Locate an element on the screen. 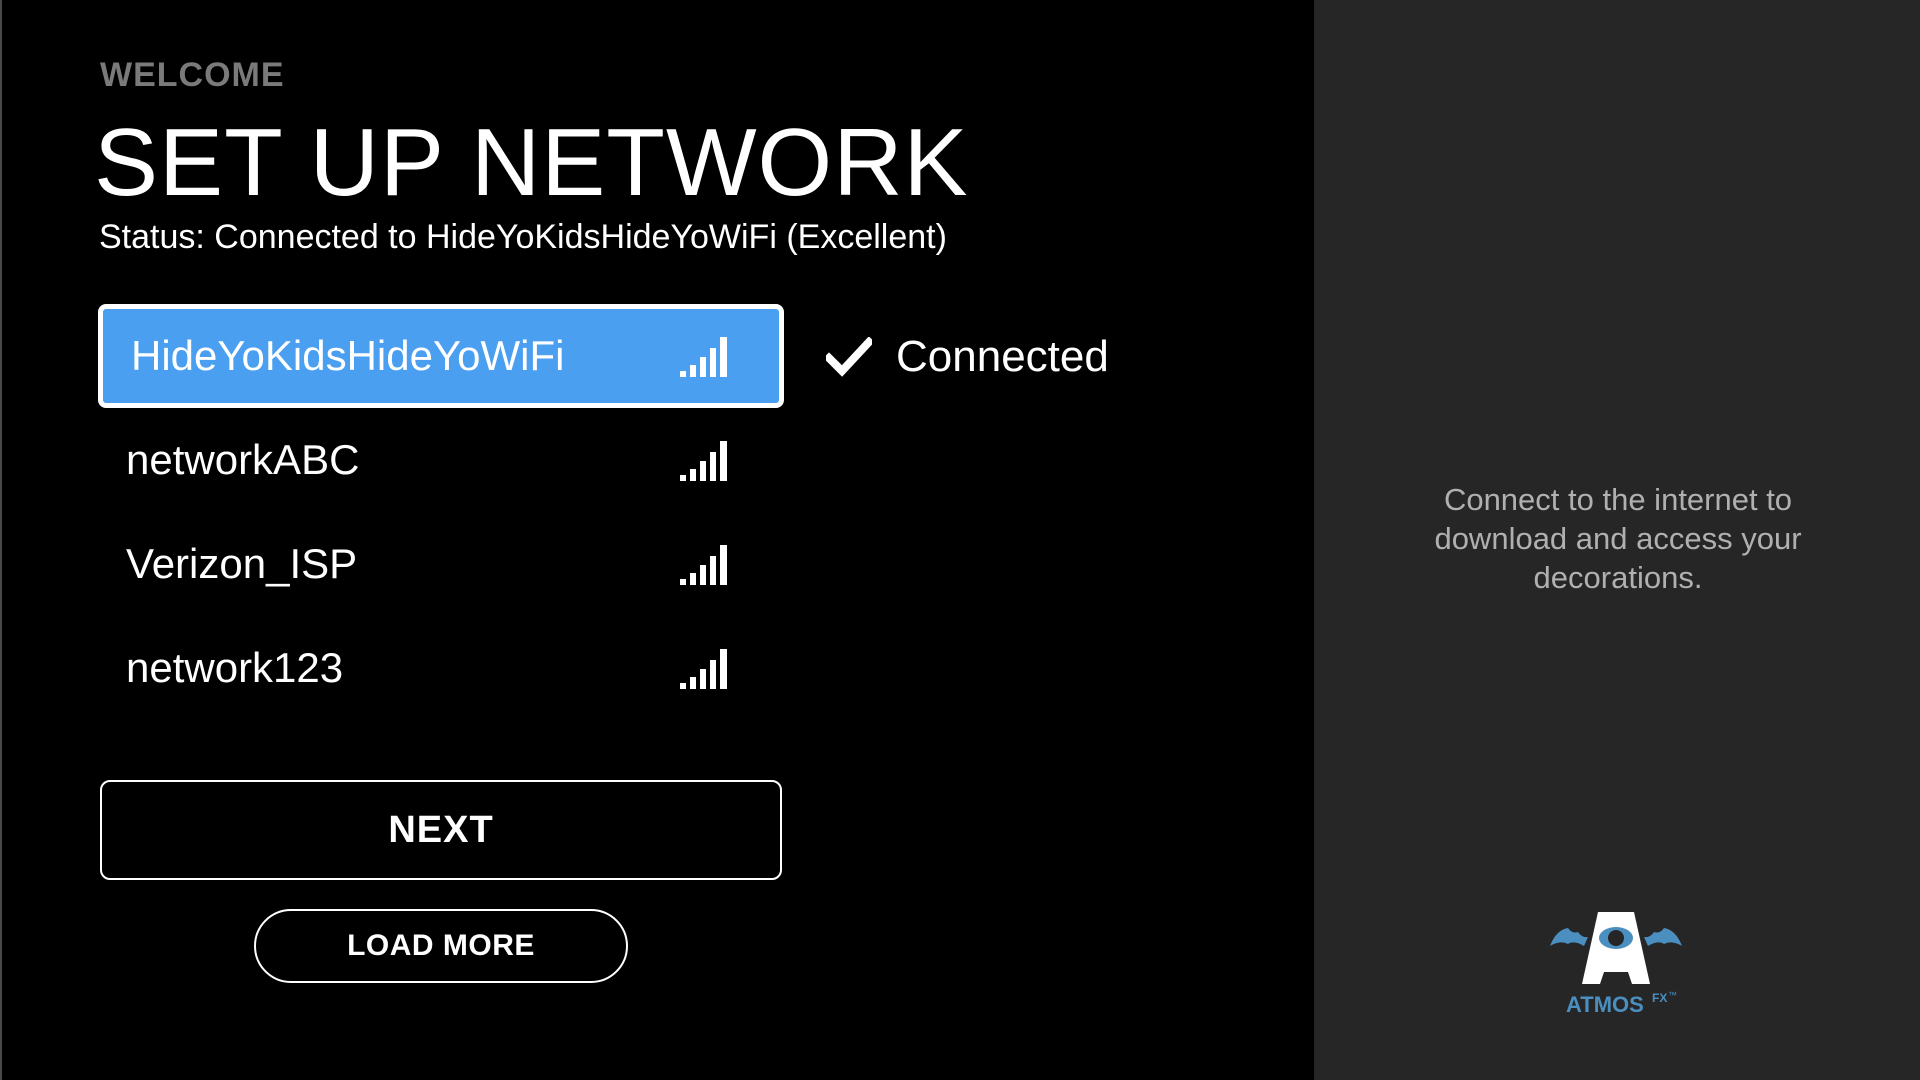 This screenshot has height=1080, width=1920. atmosfx-logo: ATMOS FX ™ is located at coordinates (1616, 964).